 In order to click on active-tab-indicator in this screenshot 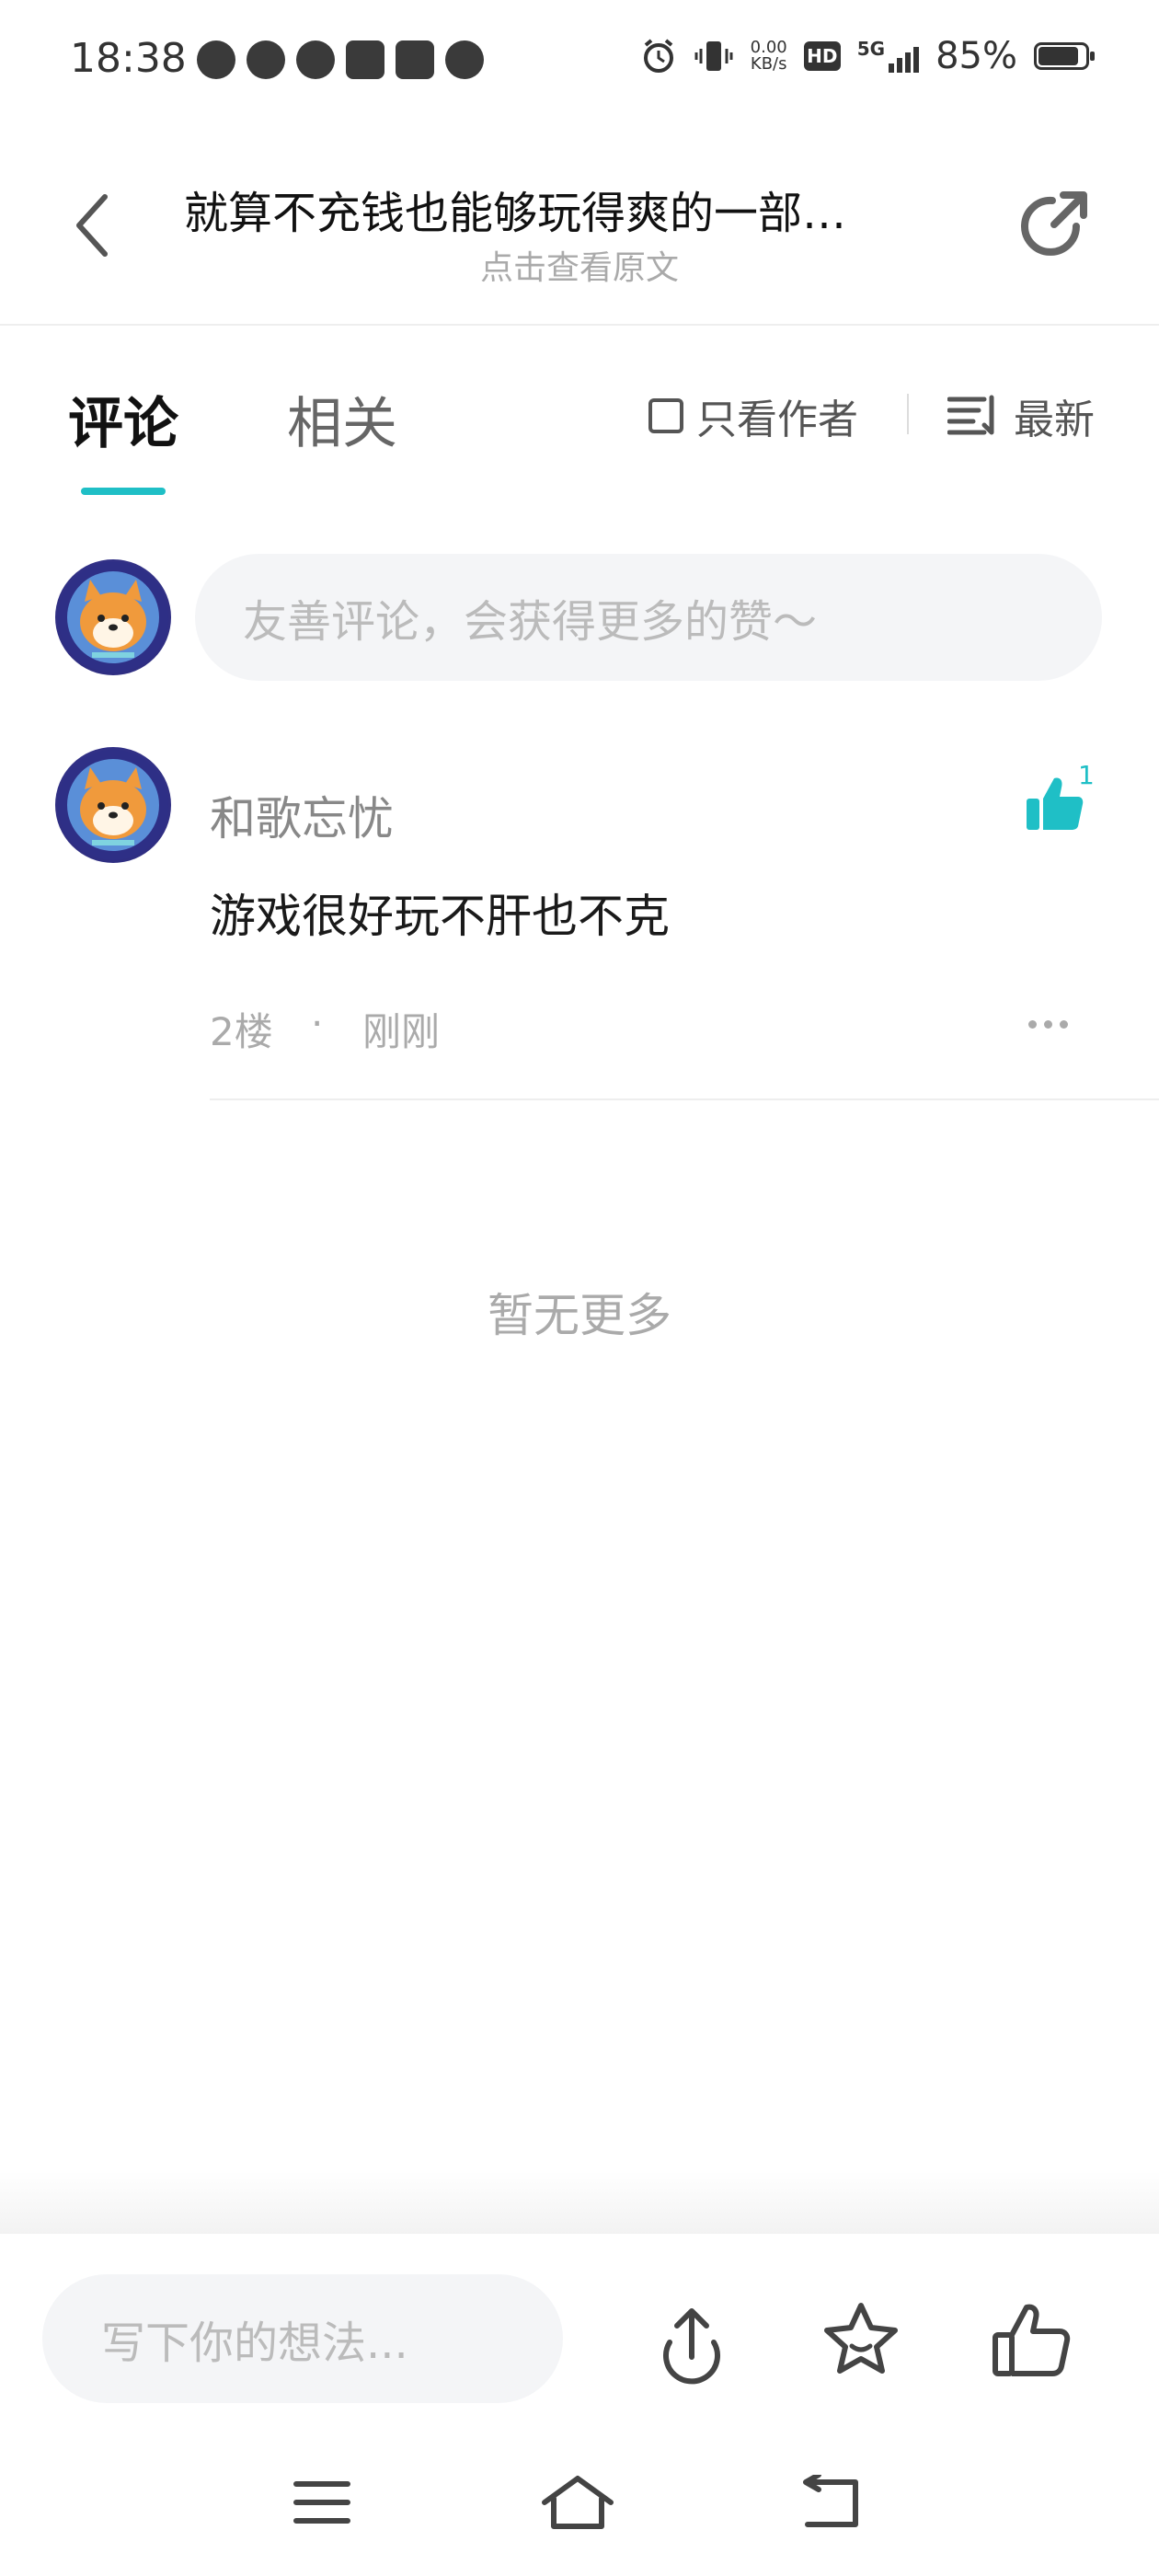, I will do `click(123, 492)`.